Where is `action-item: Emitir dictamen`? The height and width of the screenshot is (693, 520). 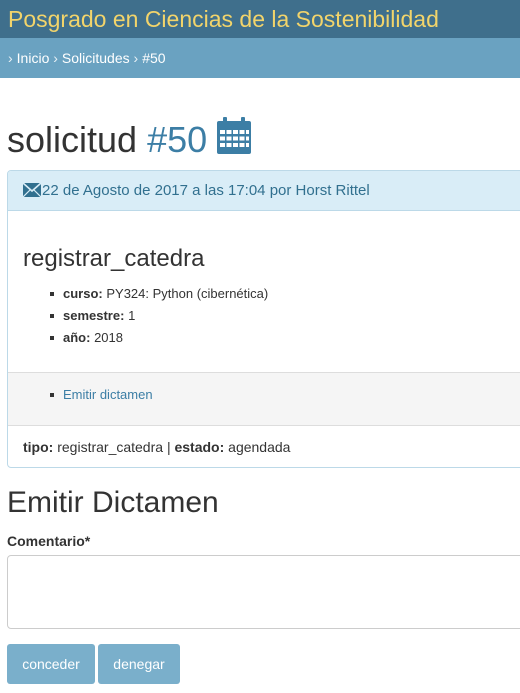 action-item: Emitir dictamen is located at coordinates (88, 395).